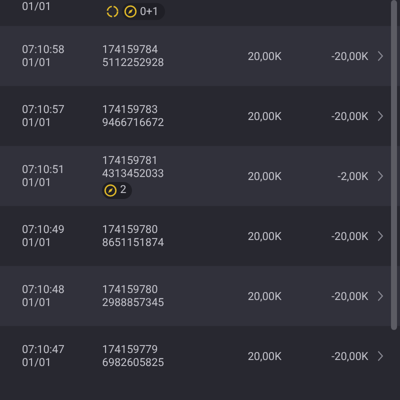 The width and height of the screenshot is (400, 400). What do you see at coordinates (143, 11) in the screenshot?
I see `bonus-badge: 0+1` at bounding box center [143, 11].